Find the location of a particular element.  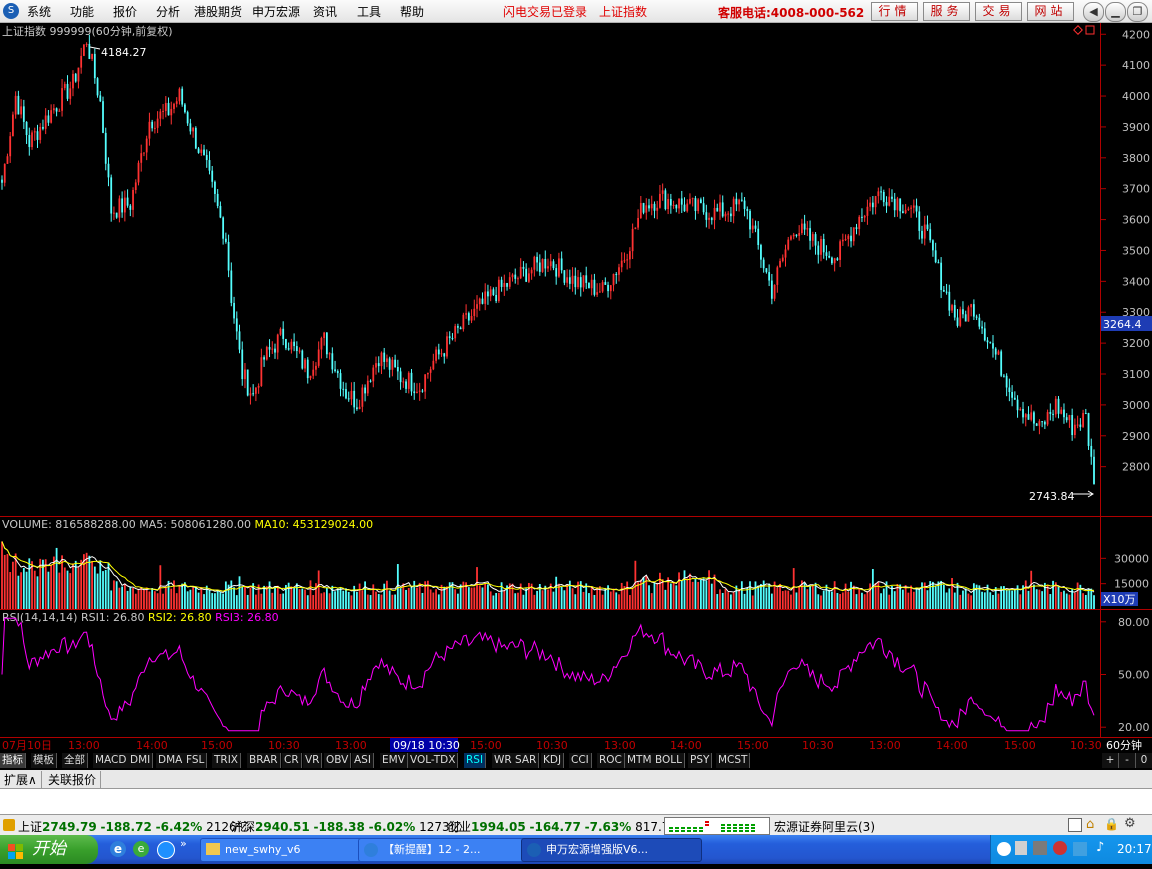

tray-network-icon is located at coordinates (1040, 848).